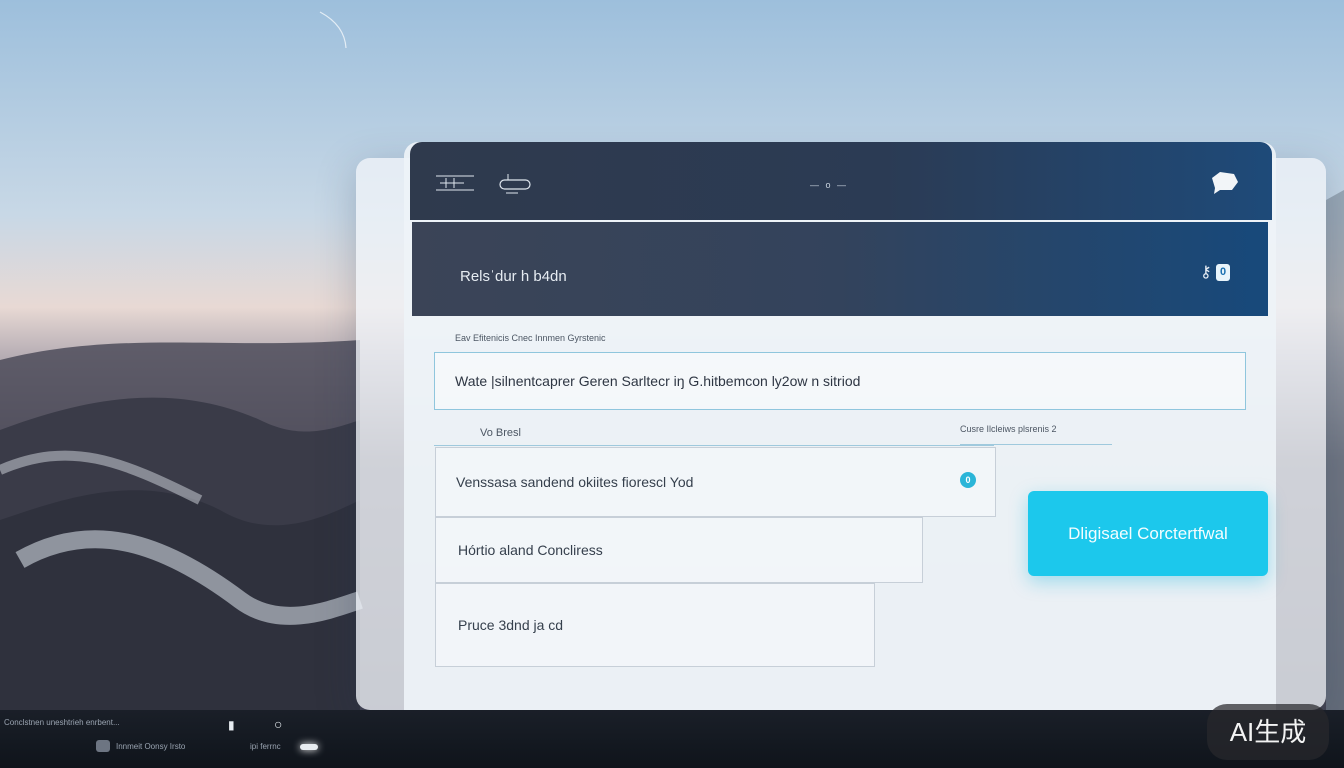 Image resolution: width=1344 pixels, height=768 pixels. What do you see at coordinates (655, 625) in the screenshot?
I see `list-item: Pruce 3dnd ja cd` at bounding box center [655, 625].